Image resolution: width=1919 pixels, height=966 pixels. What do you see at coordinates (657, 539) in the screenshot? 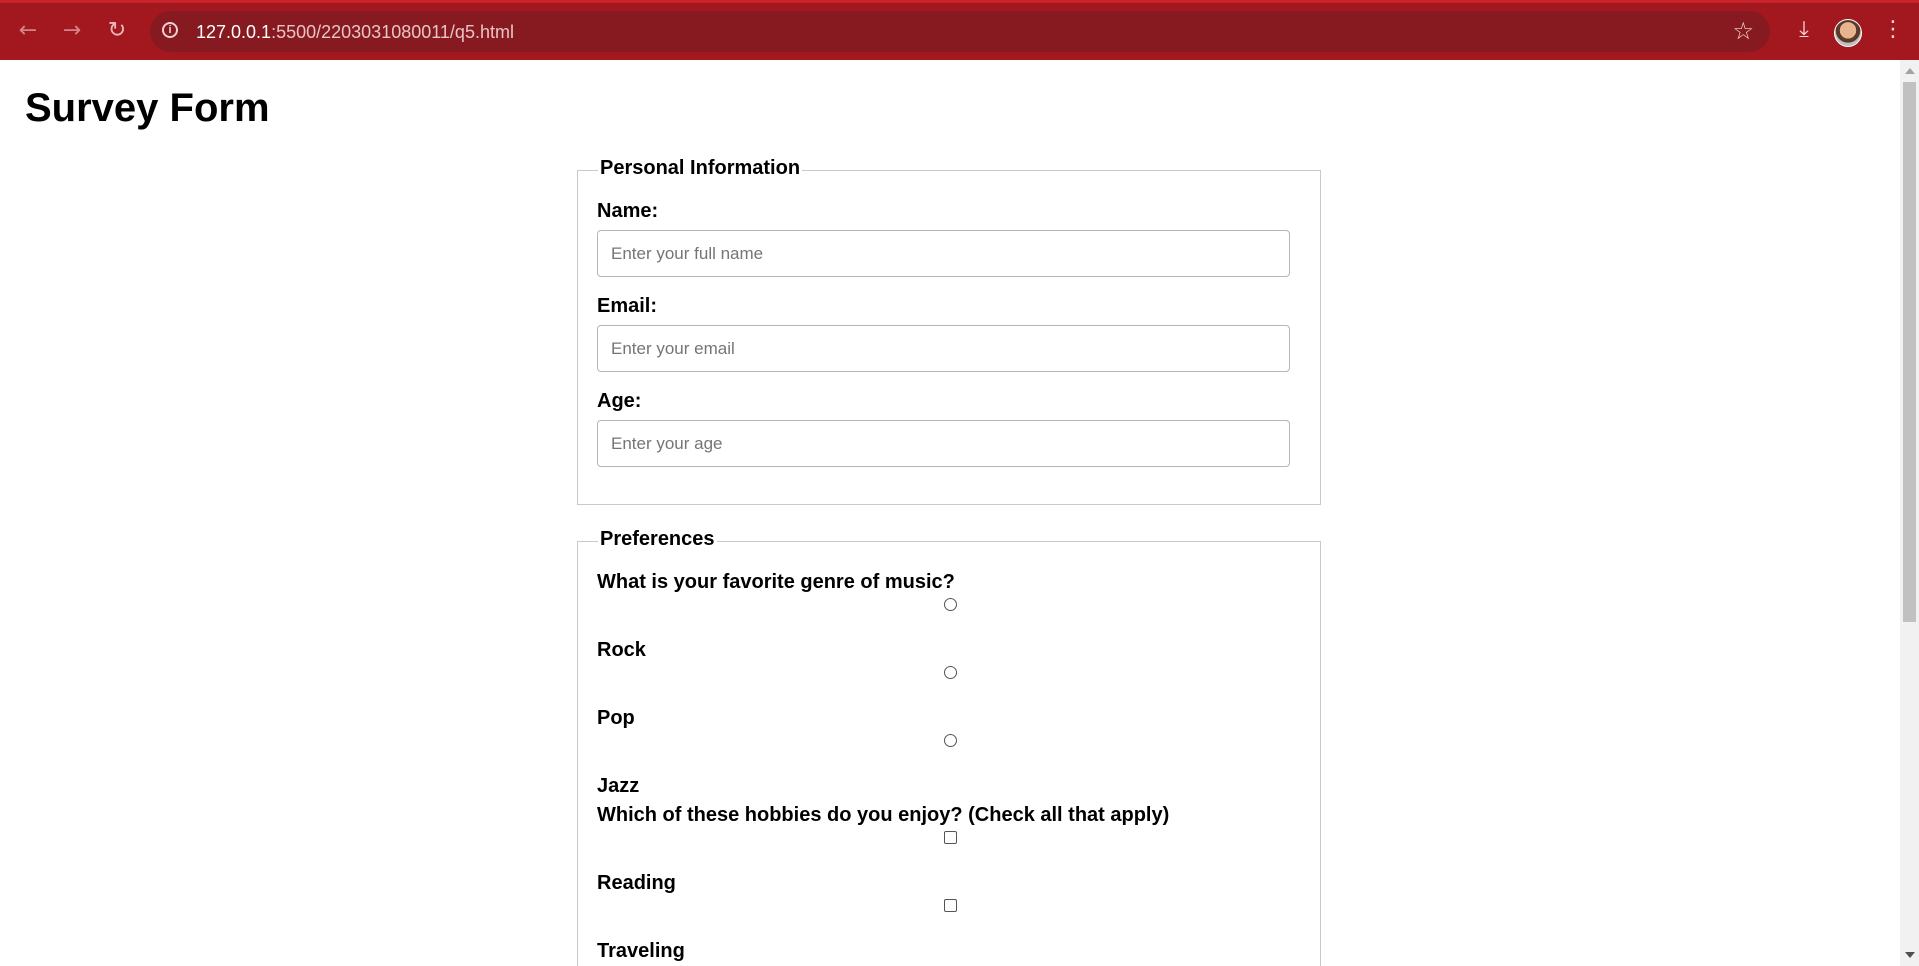
I see `preferences-legend: Preferences` at bounding box center [657, 539].